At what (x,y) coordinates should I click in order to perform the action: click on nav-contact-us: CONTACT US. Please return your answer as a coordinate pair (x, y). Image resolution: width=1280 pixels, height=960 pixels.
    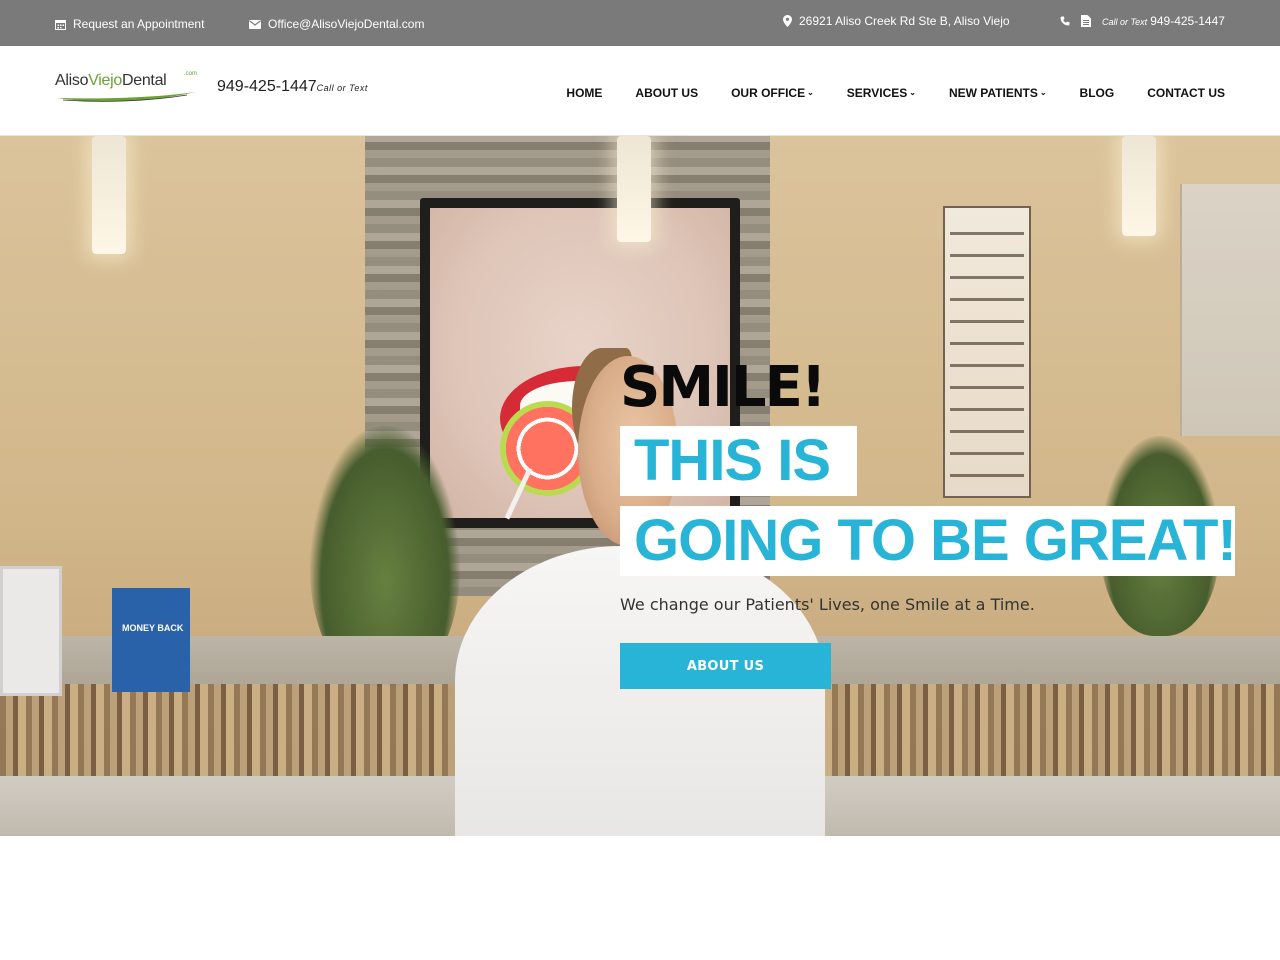
    Looking at the image, I should click on (1186, 93).